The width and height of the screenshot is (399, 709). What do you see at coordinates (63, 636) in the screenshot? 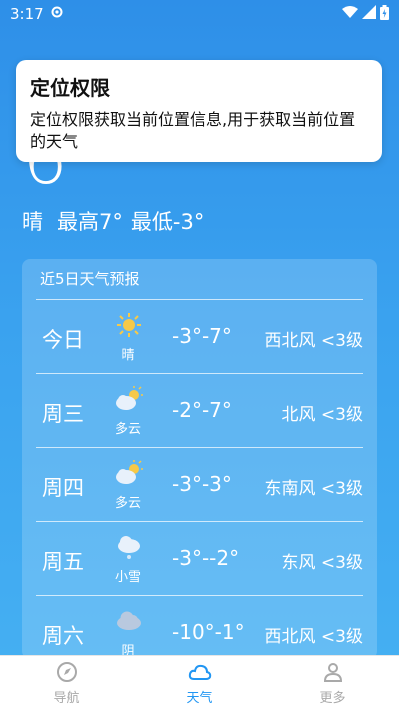
I see `forecast-day: 周六` at bounding box center [63, 636].